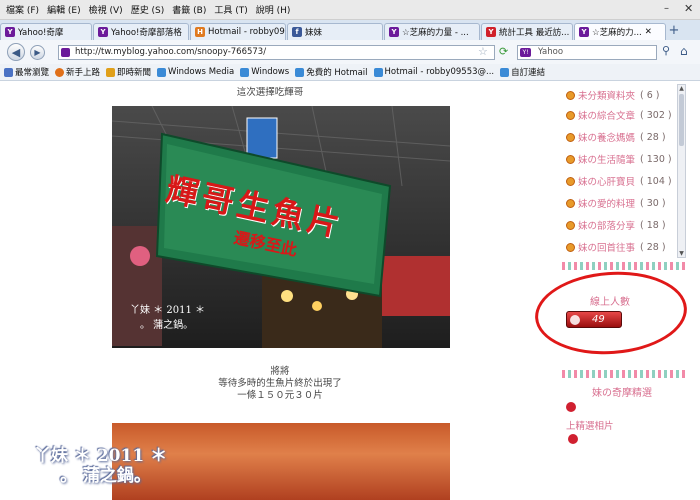  What do you see at coordinates (619, 181) in the screenshot?
I see `sidebar-category: 妹の心肝寶貝( 104 )` at bounding box center [619, 181].